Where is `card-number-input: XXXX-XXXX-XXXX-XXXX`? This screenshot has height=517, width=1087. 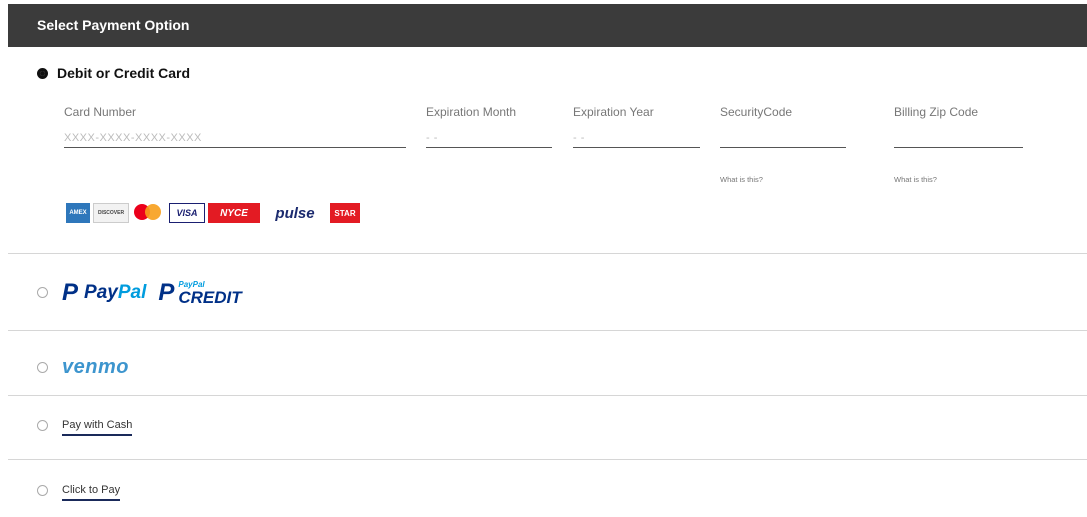
card-number-input: XXXX-XXXX-XXXX-XXXX is located at coordinates (235, 138).